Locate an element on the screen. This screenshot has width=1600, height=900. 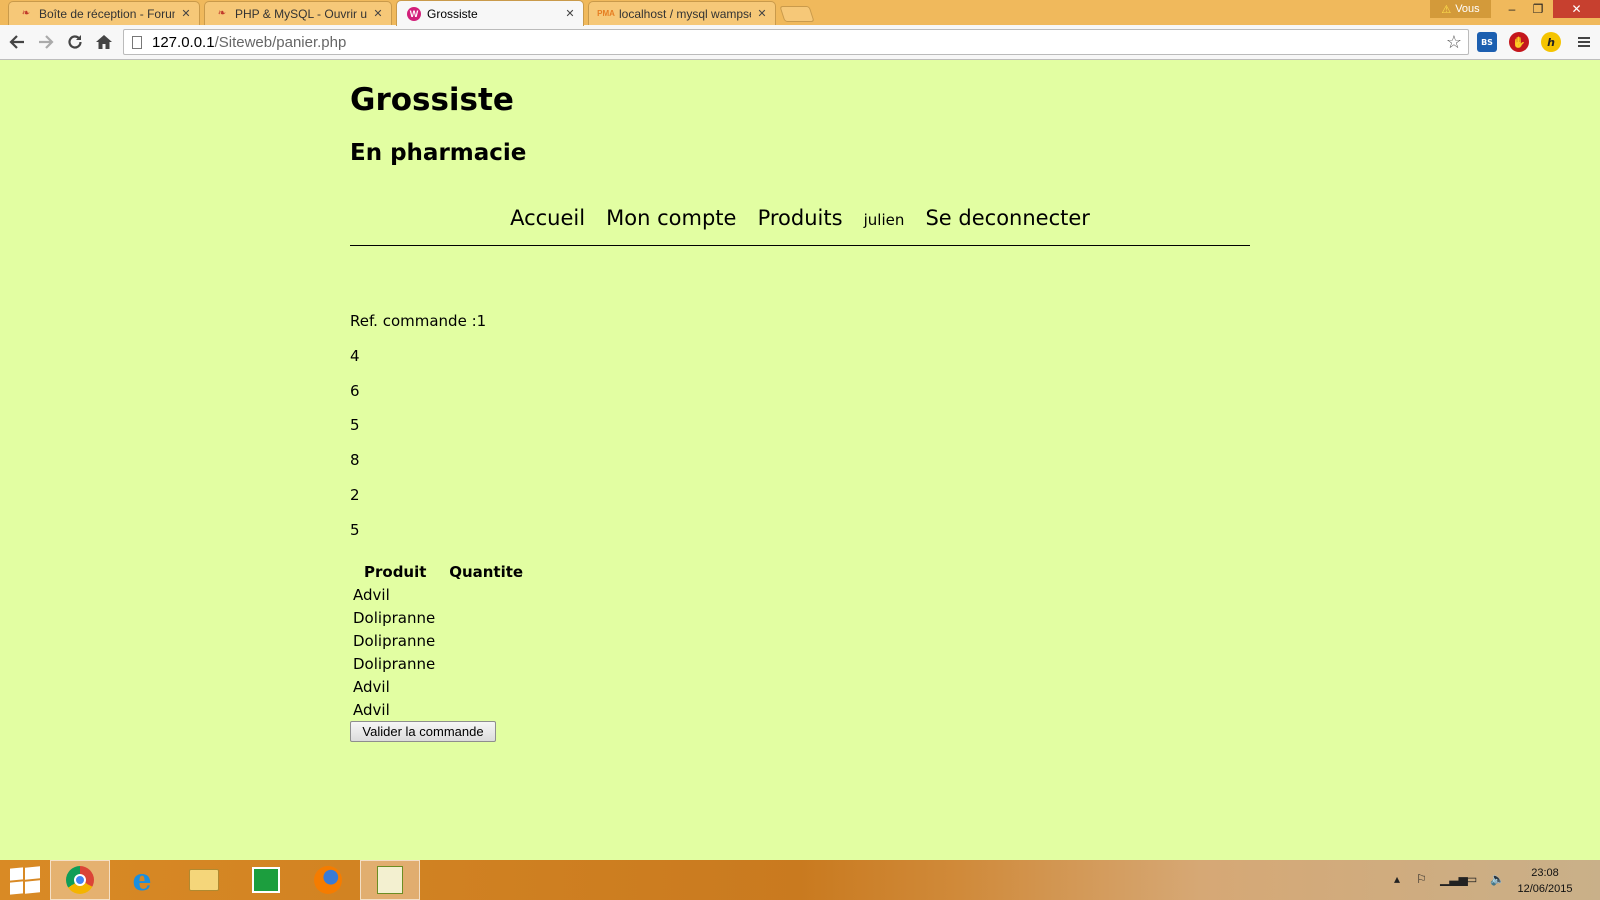
new-tab-button is located at coordinates (797, 14).